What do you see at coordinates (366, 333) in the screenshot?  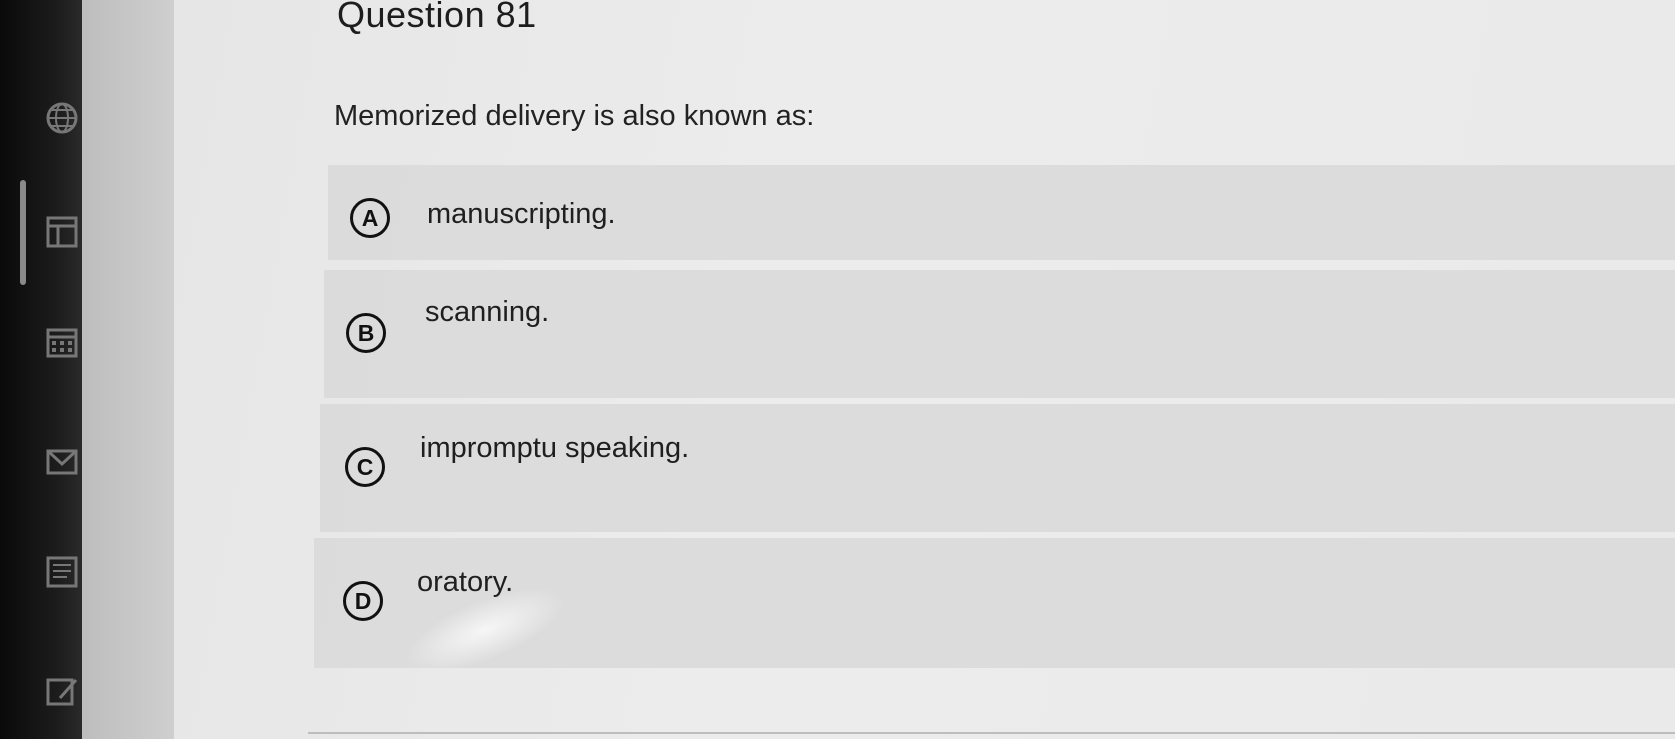 I see `option-letter-badge: B` at bounding box center [366, 333].